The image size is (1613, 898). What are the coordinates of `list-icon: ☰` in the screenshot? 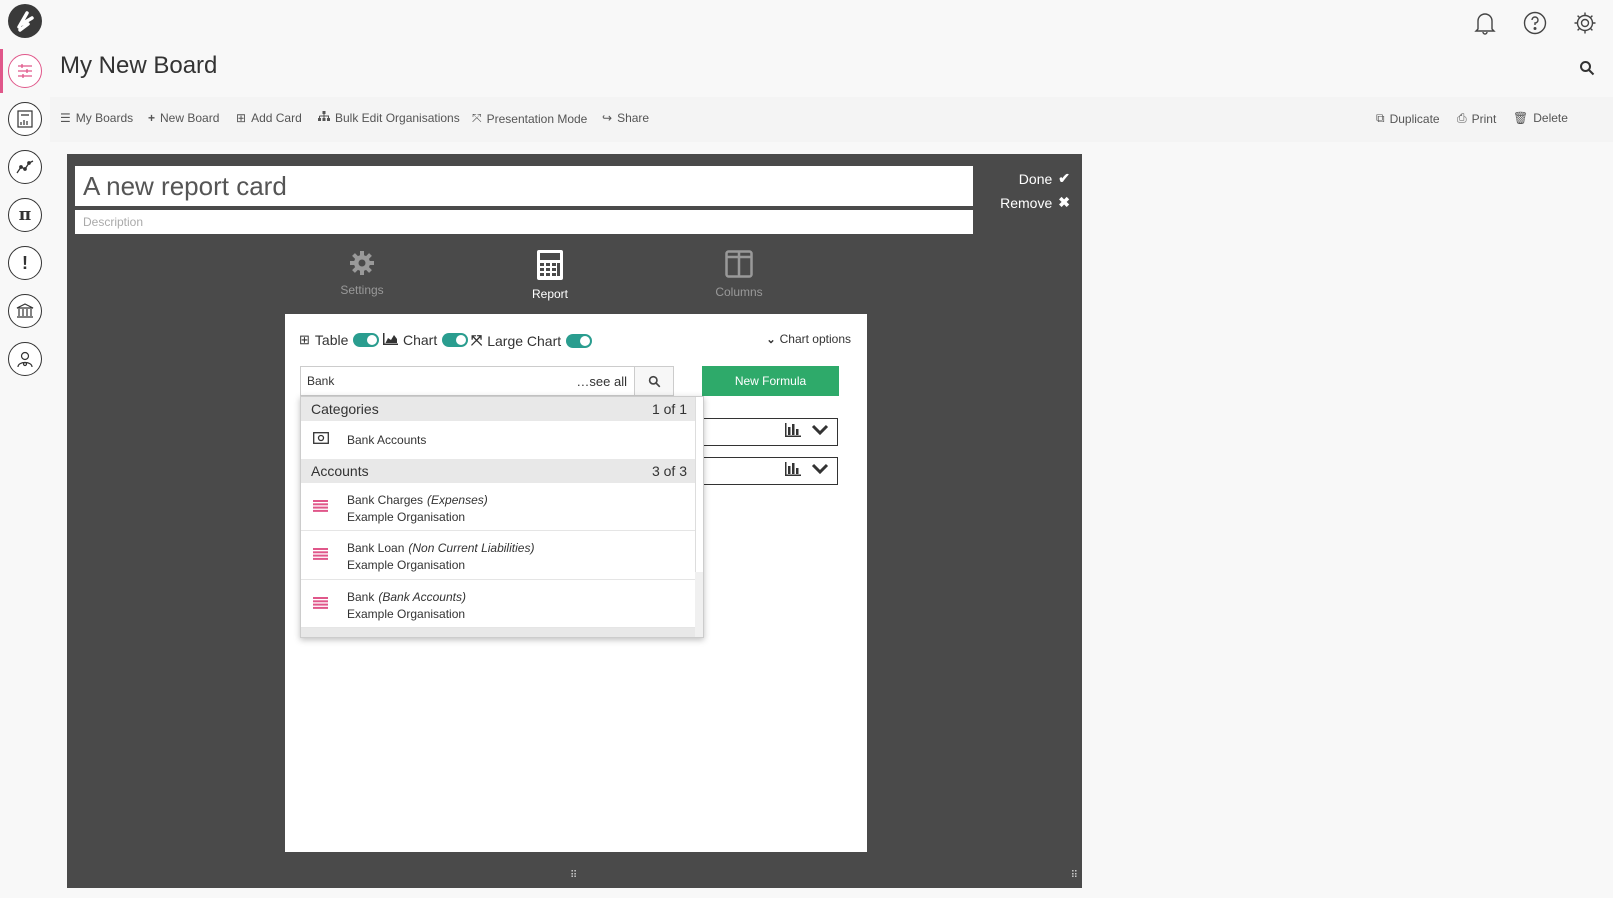 It's located at (65, 118).